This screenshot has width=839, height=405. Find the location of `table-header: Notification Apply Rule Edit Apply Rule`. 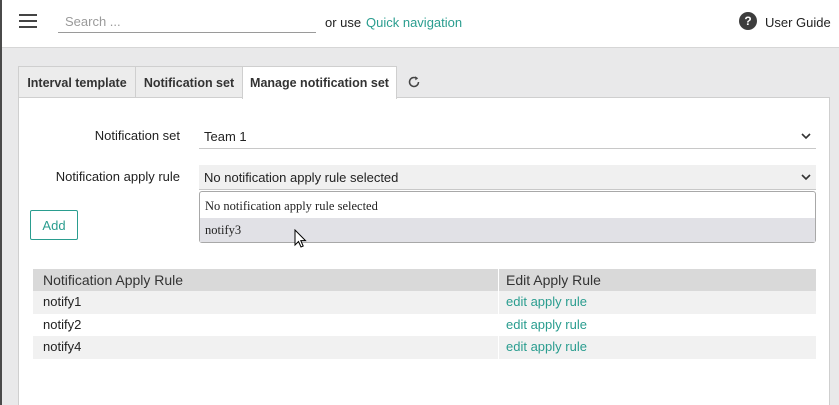

table-header: Notification Apply Rule Edit Apply Rule is located at coordinates (424, 280).